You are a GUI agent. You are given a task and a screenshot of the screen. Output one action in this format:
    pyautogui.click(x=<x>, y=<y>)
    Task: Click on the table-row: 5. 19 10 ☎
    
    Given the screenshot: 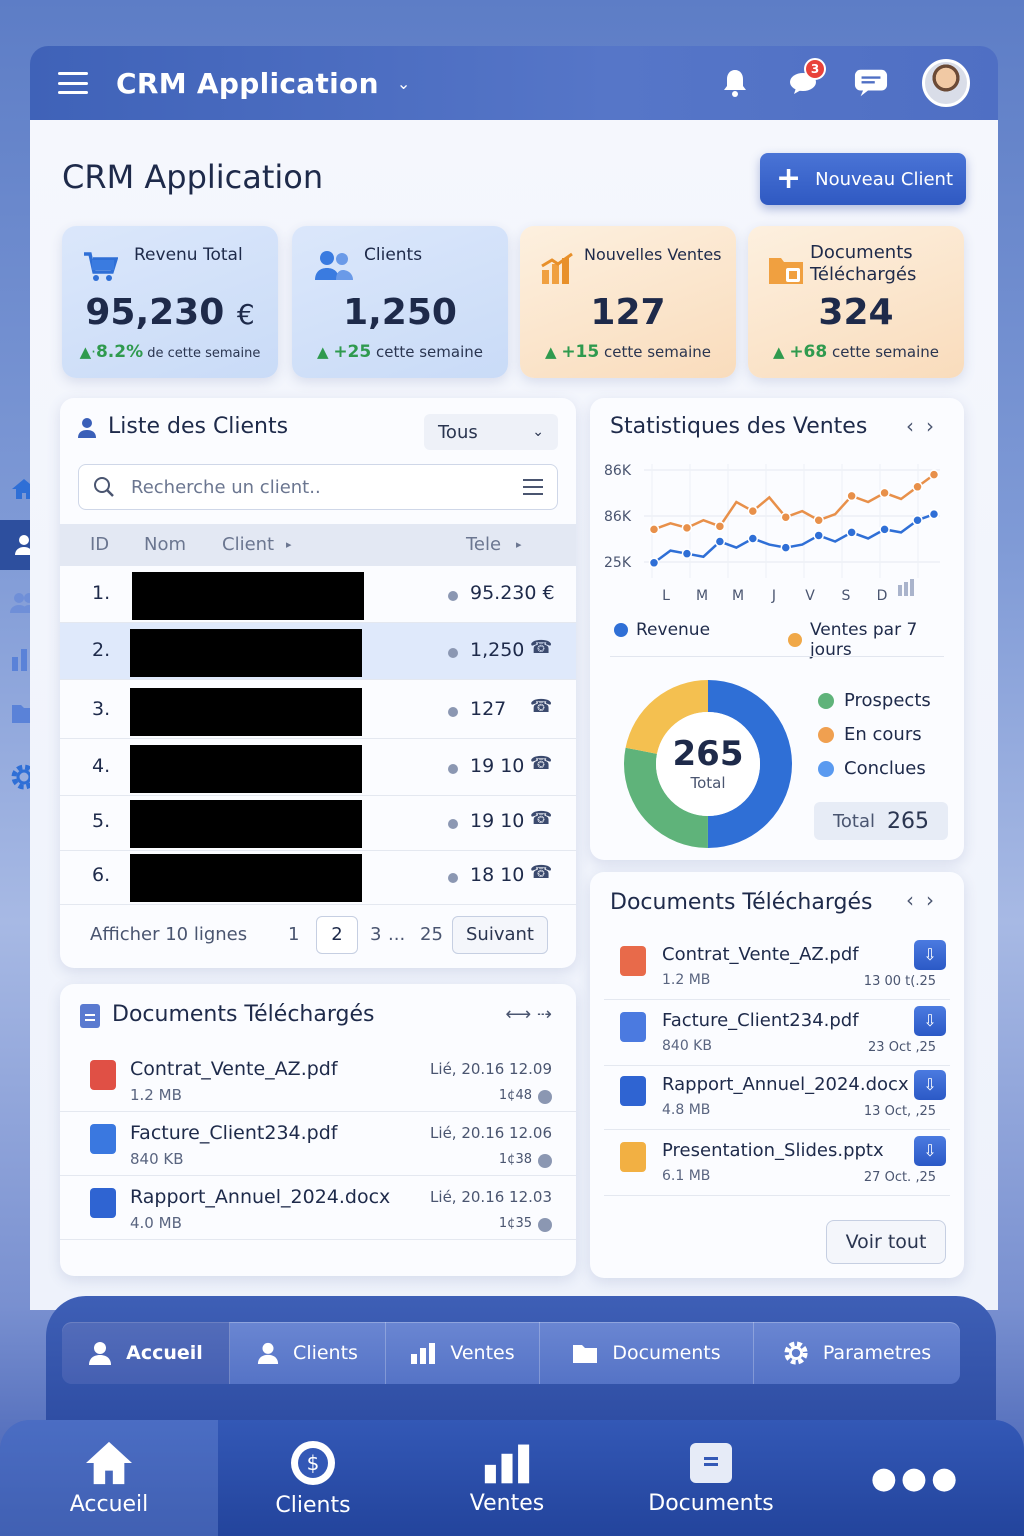 What is the action you would take?
    pyautogui.click(x=318, y=822)
    